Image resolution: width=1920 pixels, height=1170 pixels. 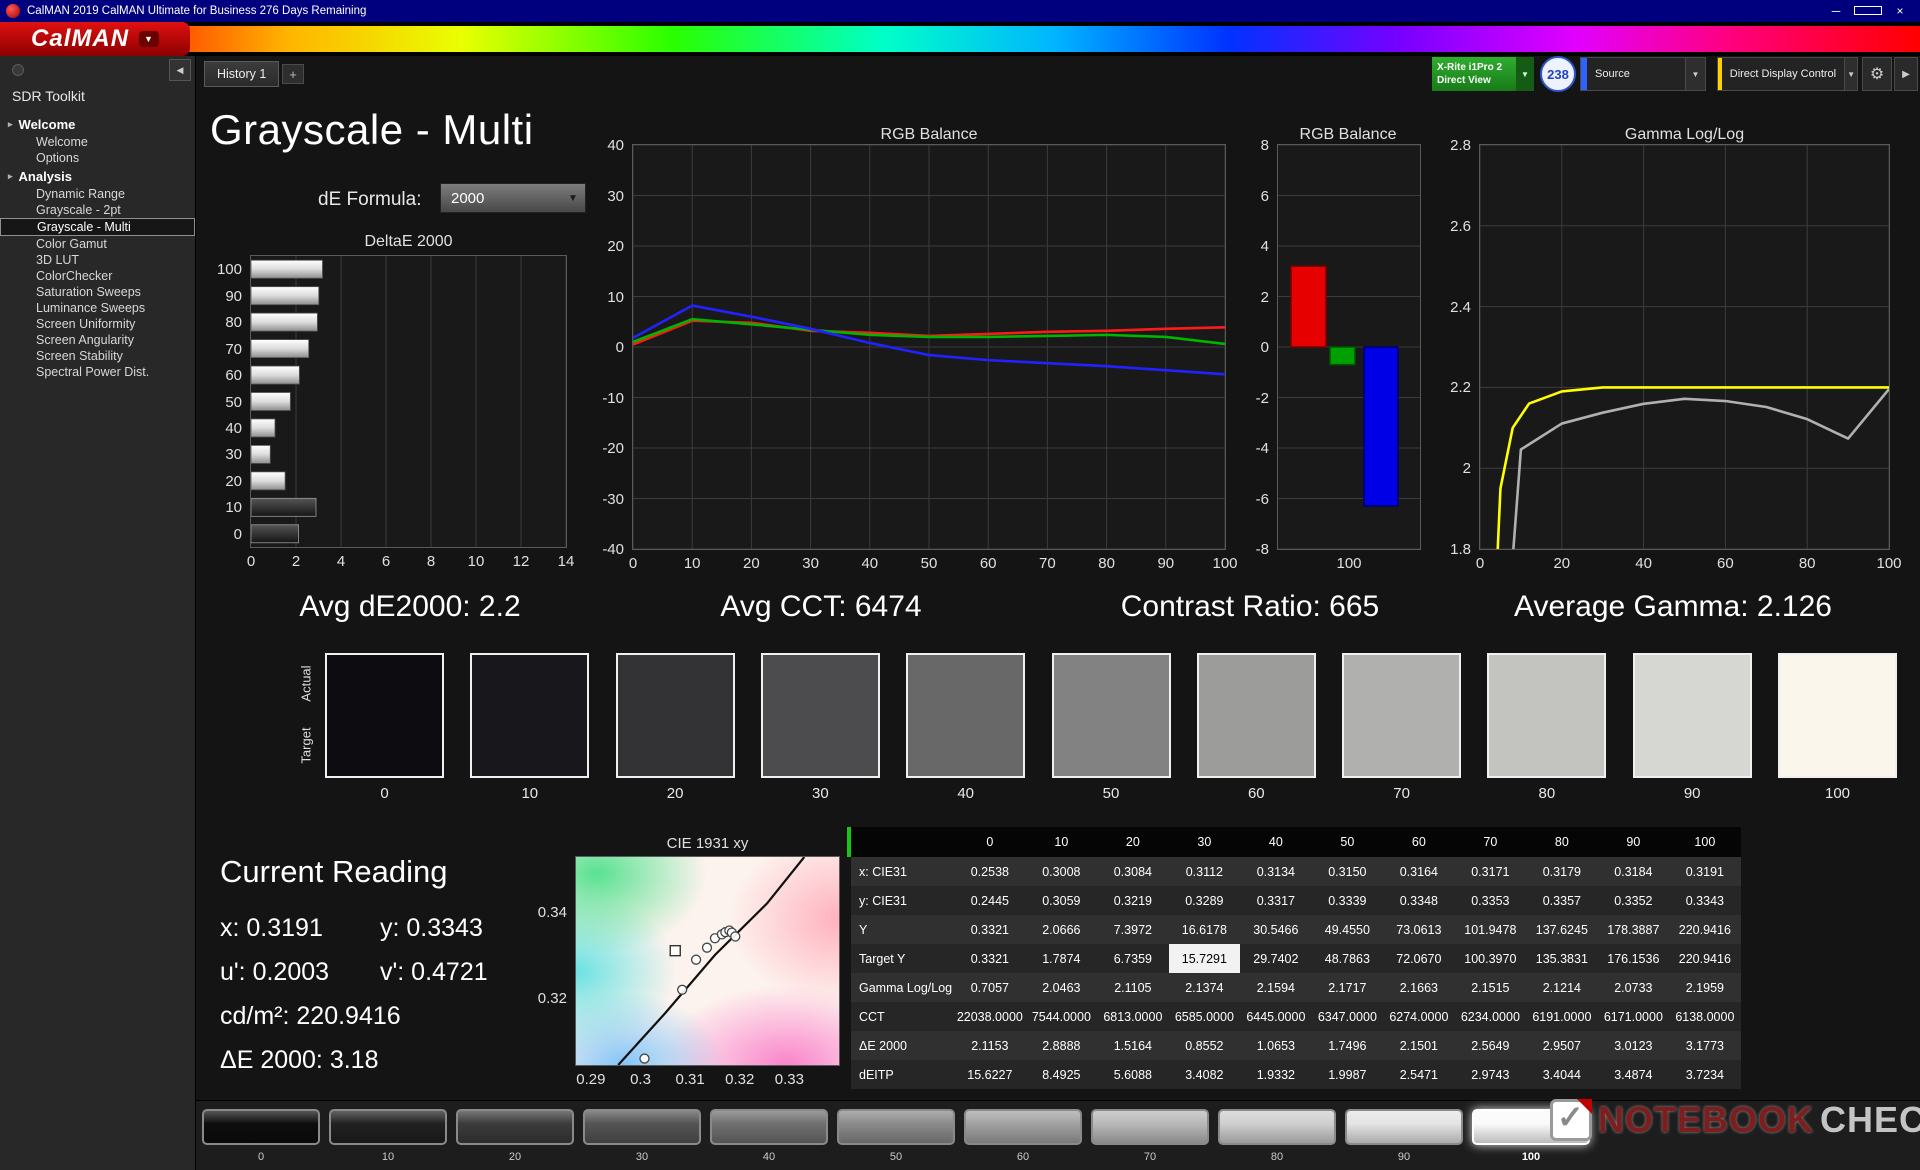 What do you see at coordinates (883, 1045) in the screenshot?
I see `row-label: ΔE 2000` at bounding box center [883, 1045].